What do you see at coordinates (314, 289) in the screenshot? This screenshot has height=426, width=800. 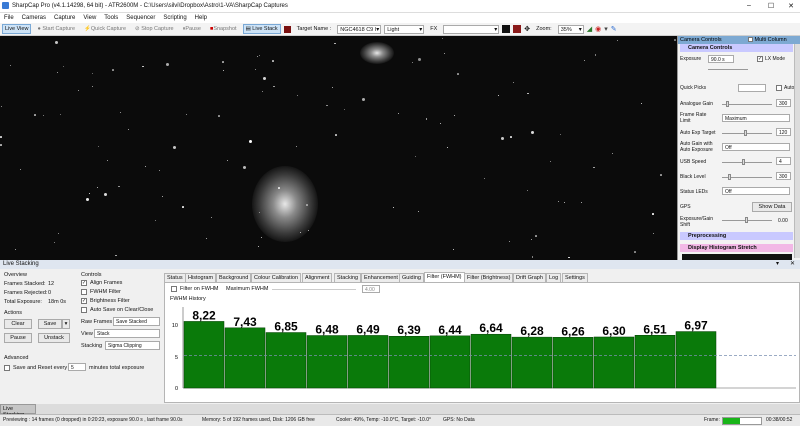 I see `maximum-fwhm-slider` at bounding box center [314, 289].